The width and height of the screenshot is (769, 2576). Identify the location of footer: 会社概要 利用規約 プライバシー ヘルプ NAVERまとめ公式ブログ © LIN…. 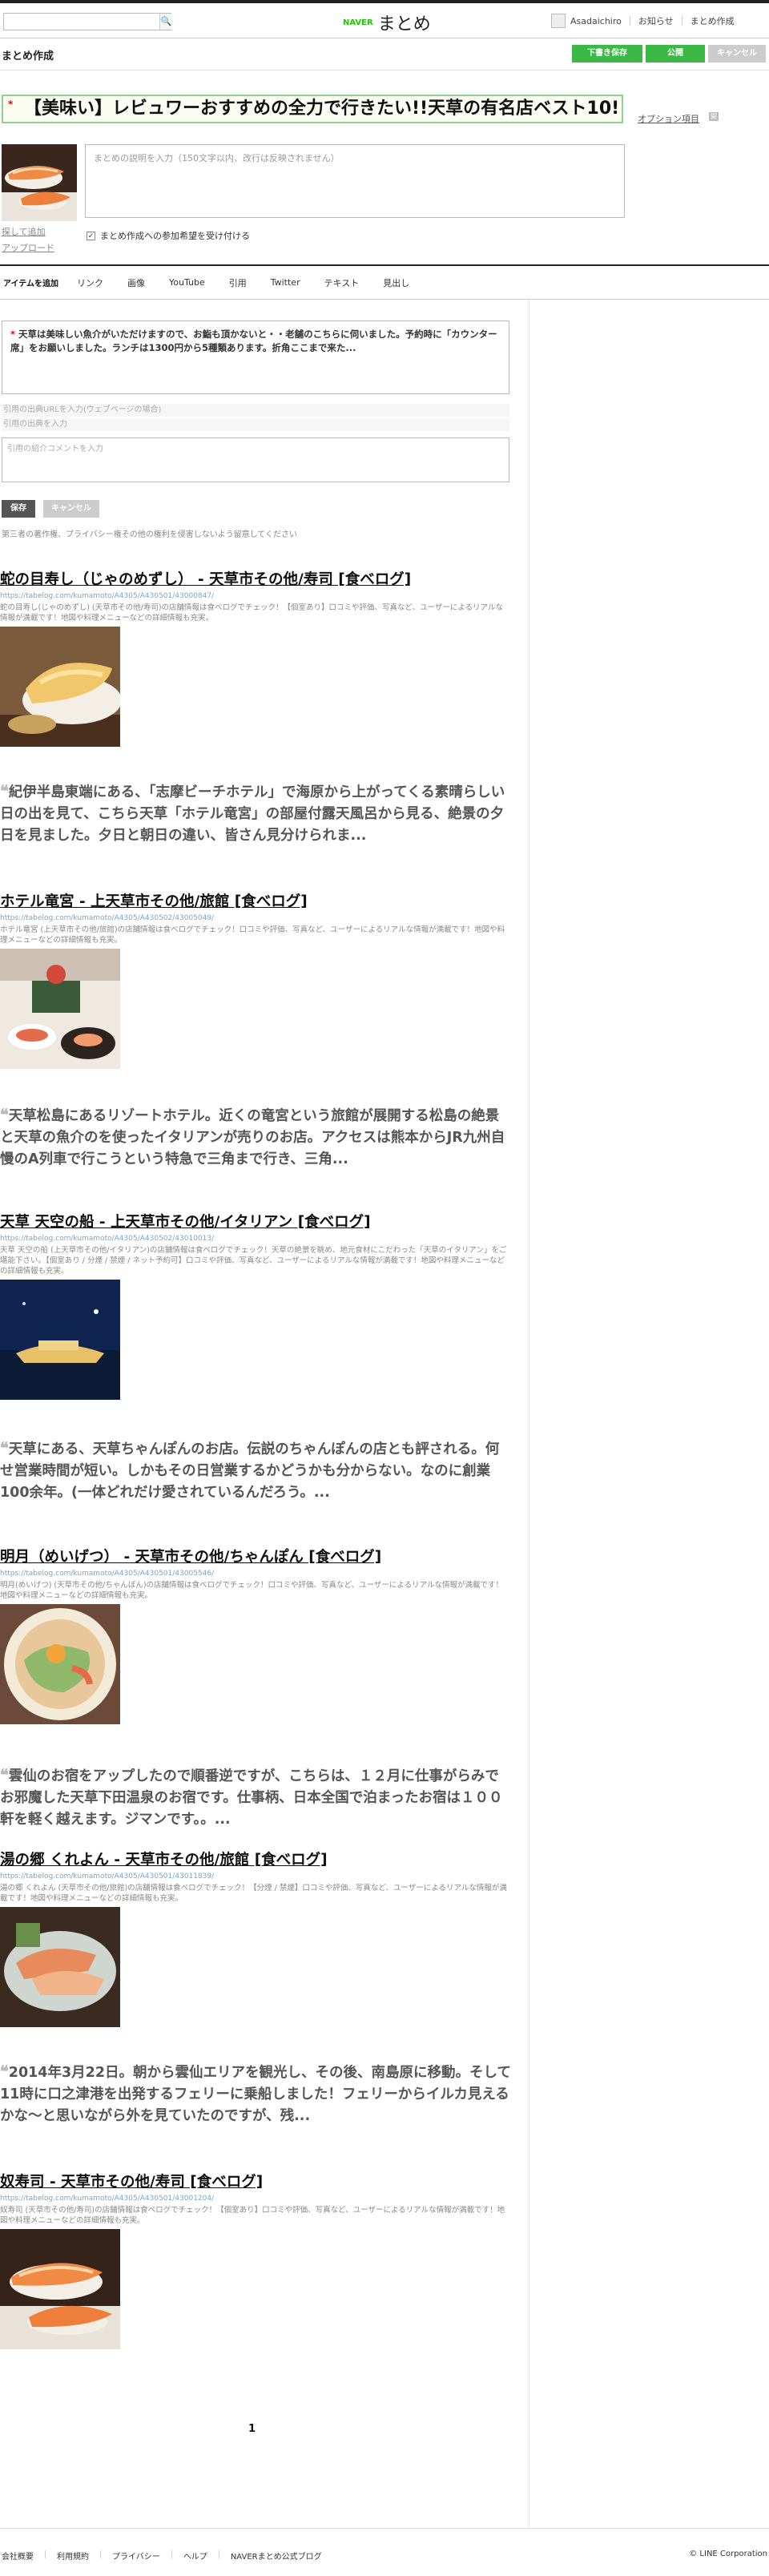
(385, 2552).